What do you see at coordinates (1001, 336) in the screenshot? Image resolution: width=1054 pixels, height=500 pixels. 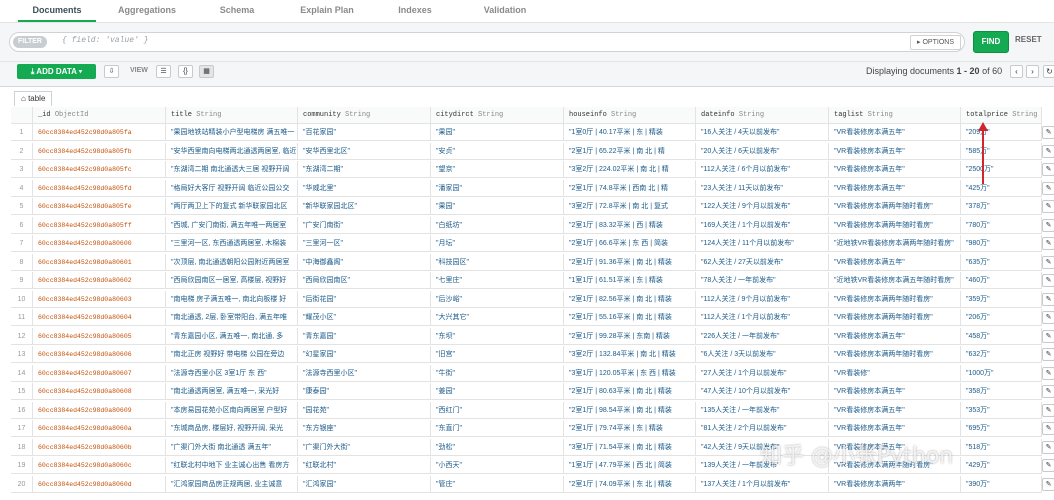 I see `table-cell: "458万"` at bounding box center [1001, 336].